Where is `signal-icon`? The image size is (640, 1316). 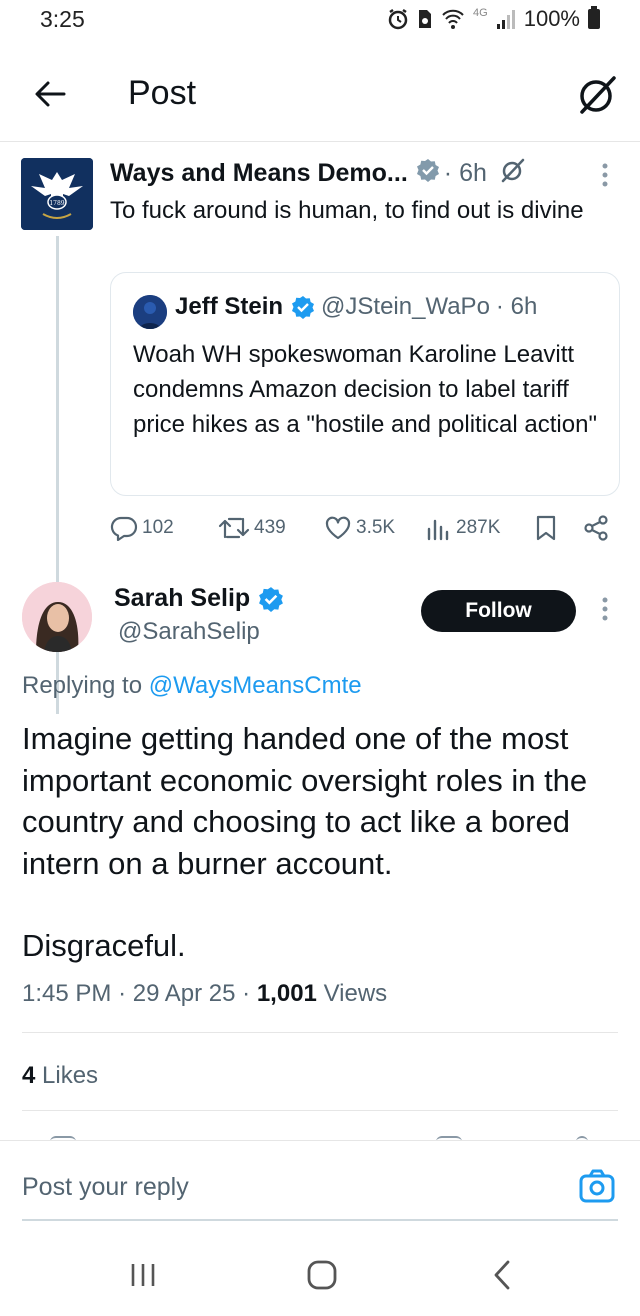
signal-icon is located at coordinates (505, 19).